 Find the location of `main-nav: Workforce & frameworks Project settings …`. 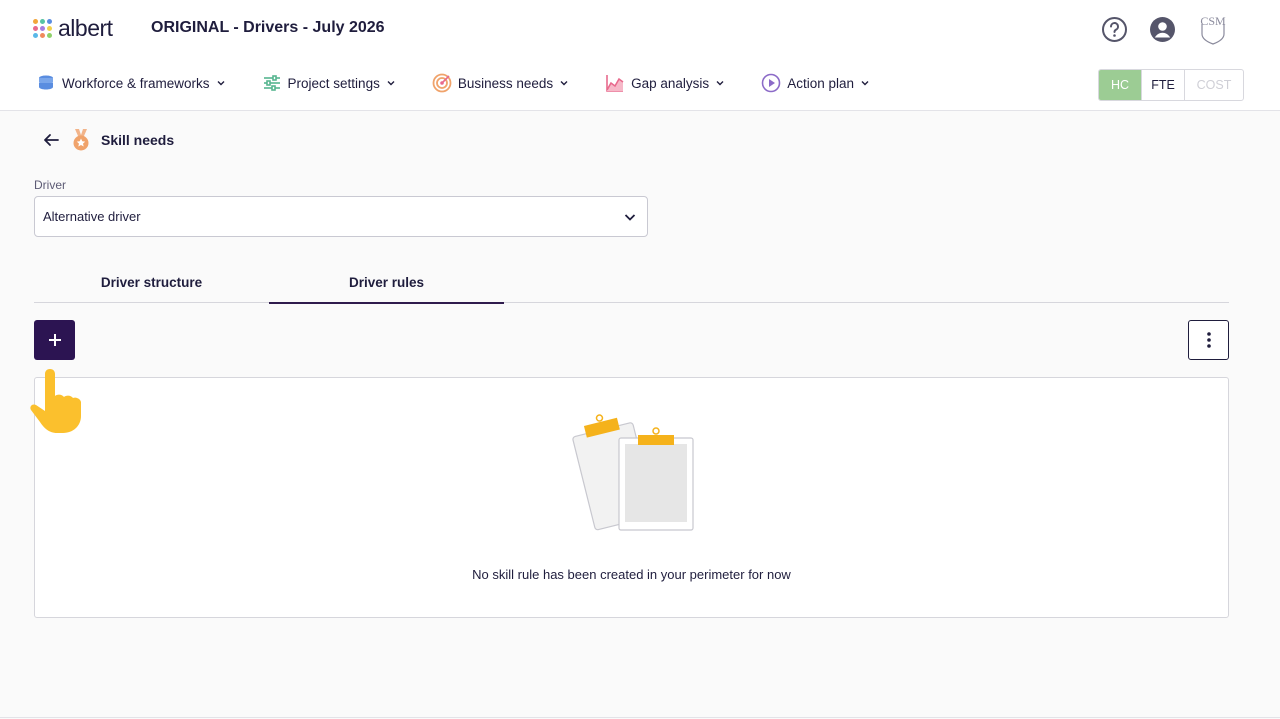

main-nav: Workforce & frameworks Project settings … is located at coordinates (471, 83).